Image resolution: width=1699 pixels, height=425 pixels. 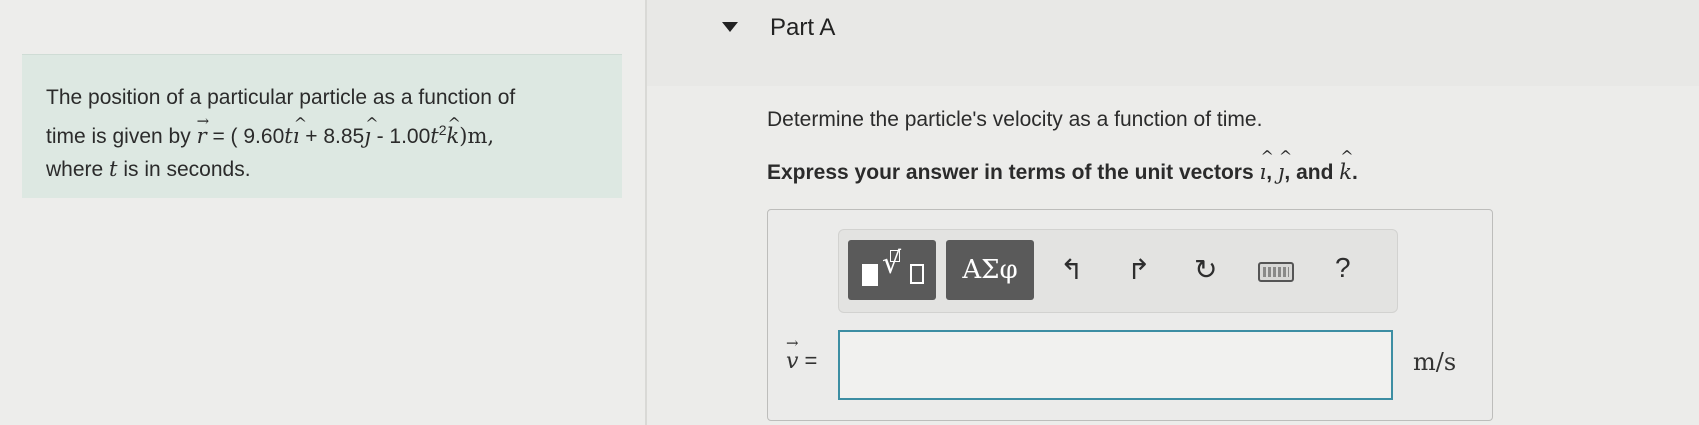 I want to click on answer-input, so click(x=1115, y=365).